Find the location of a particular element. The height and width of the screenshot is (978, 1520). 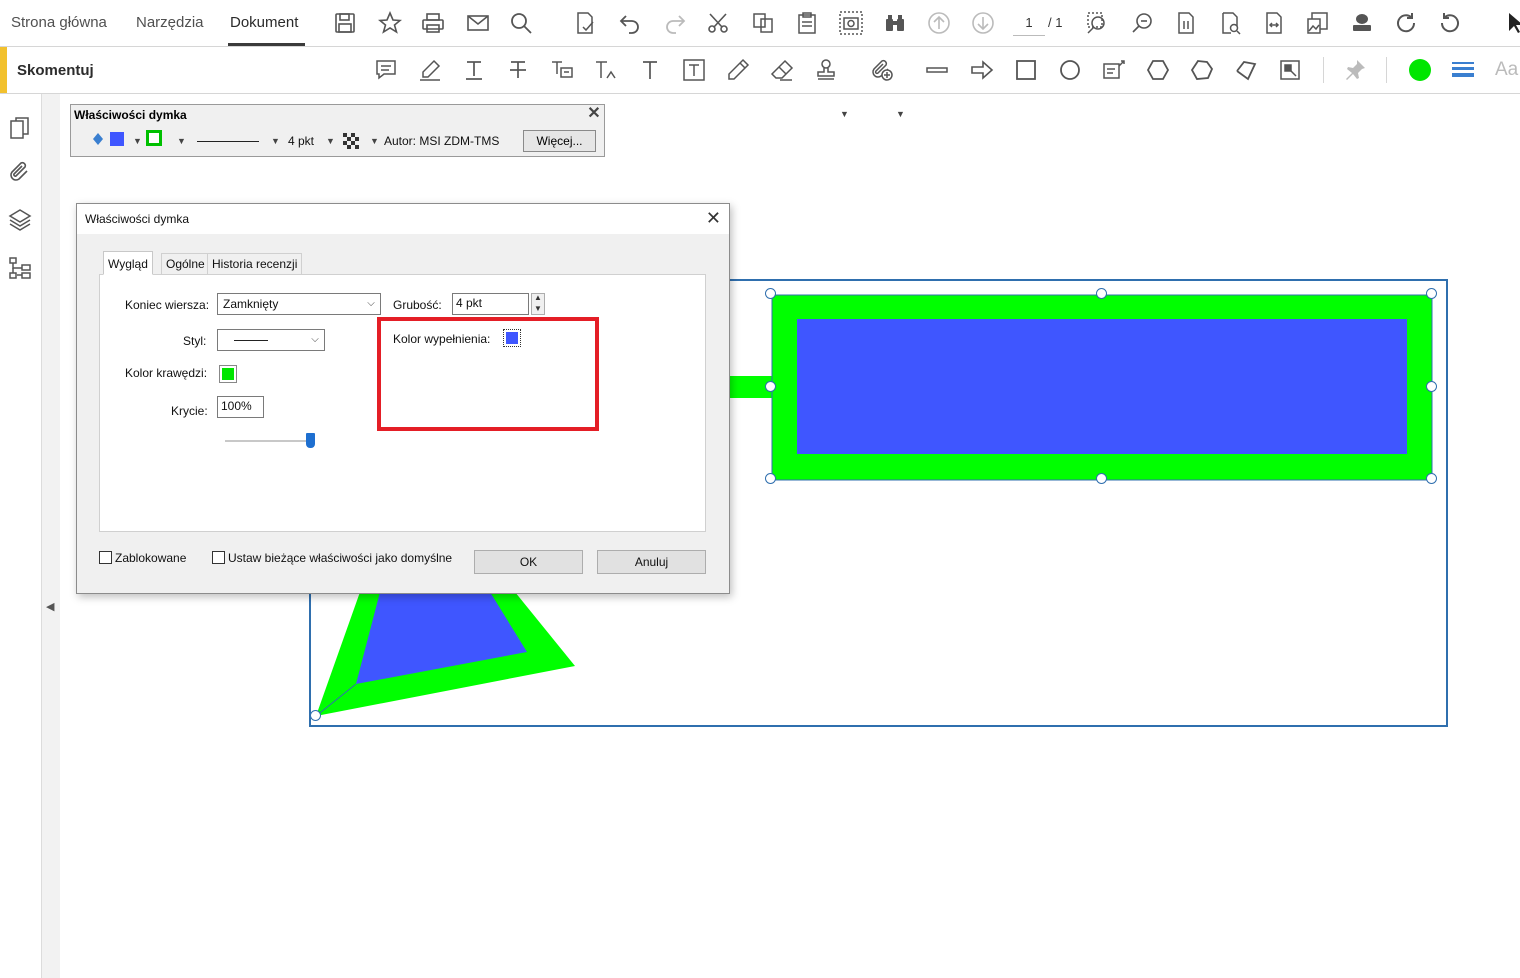

line-end-select: Zamknięty ⌵ is located at coordinates (299, 304).